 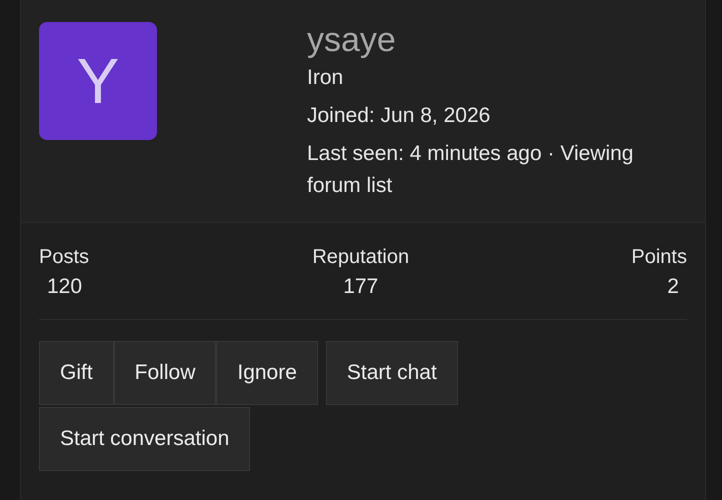 I want to click on avatar: Y, so click(x=98, y=81).